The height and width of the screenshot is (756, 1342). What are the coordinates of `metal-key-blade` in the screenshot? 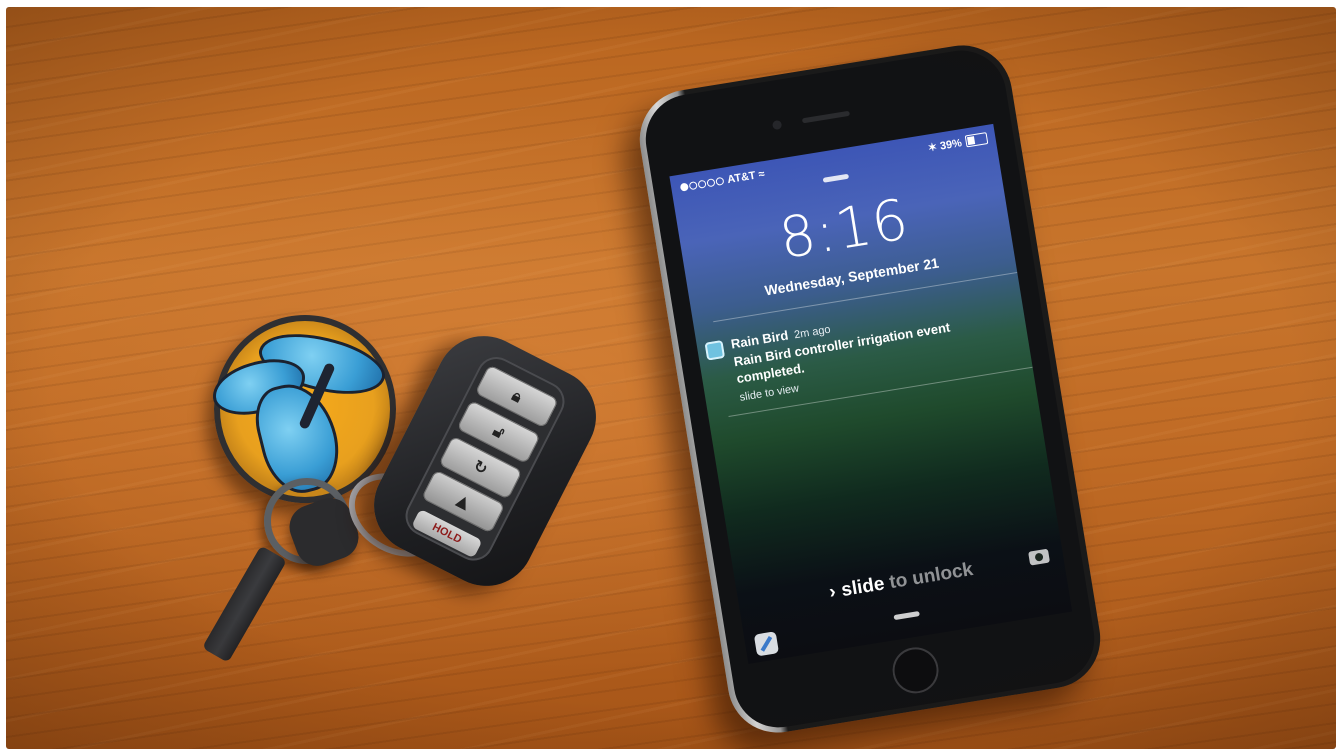 It's located at (244, 604).